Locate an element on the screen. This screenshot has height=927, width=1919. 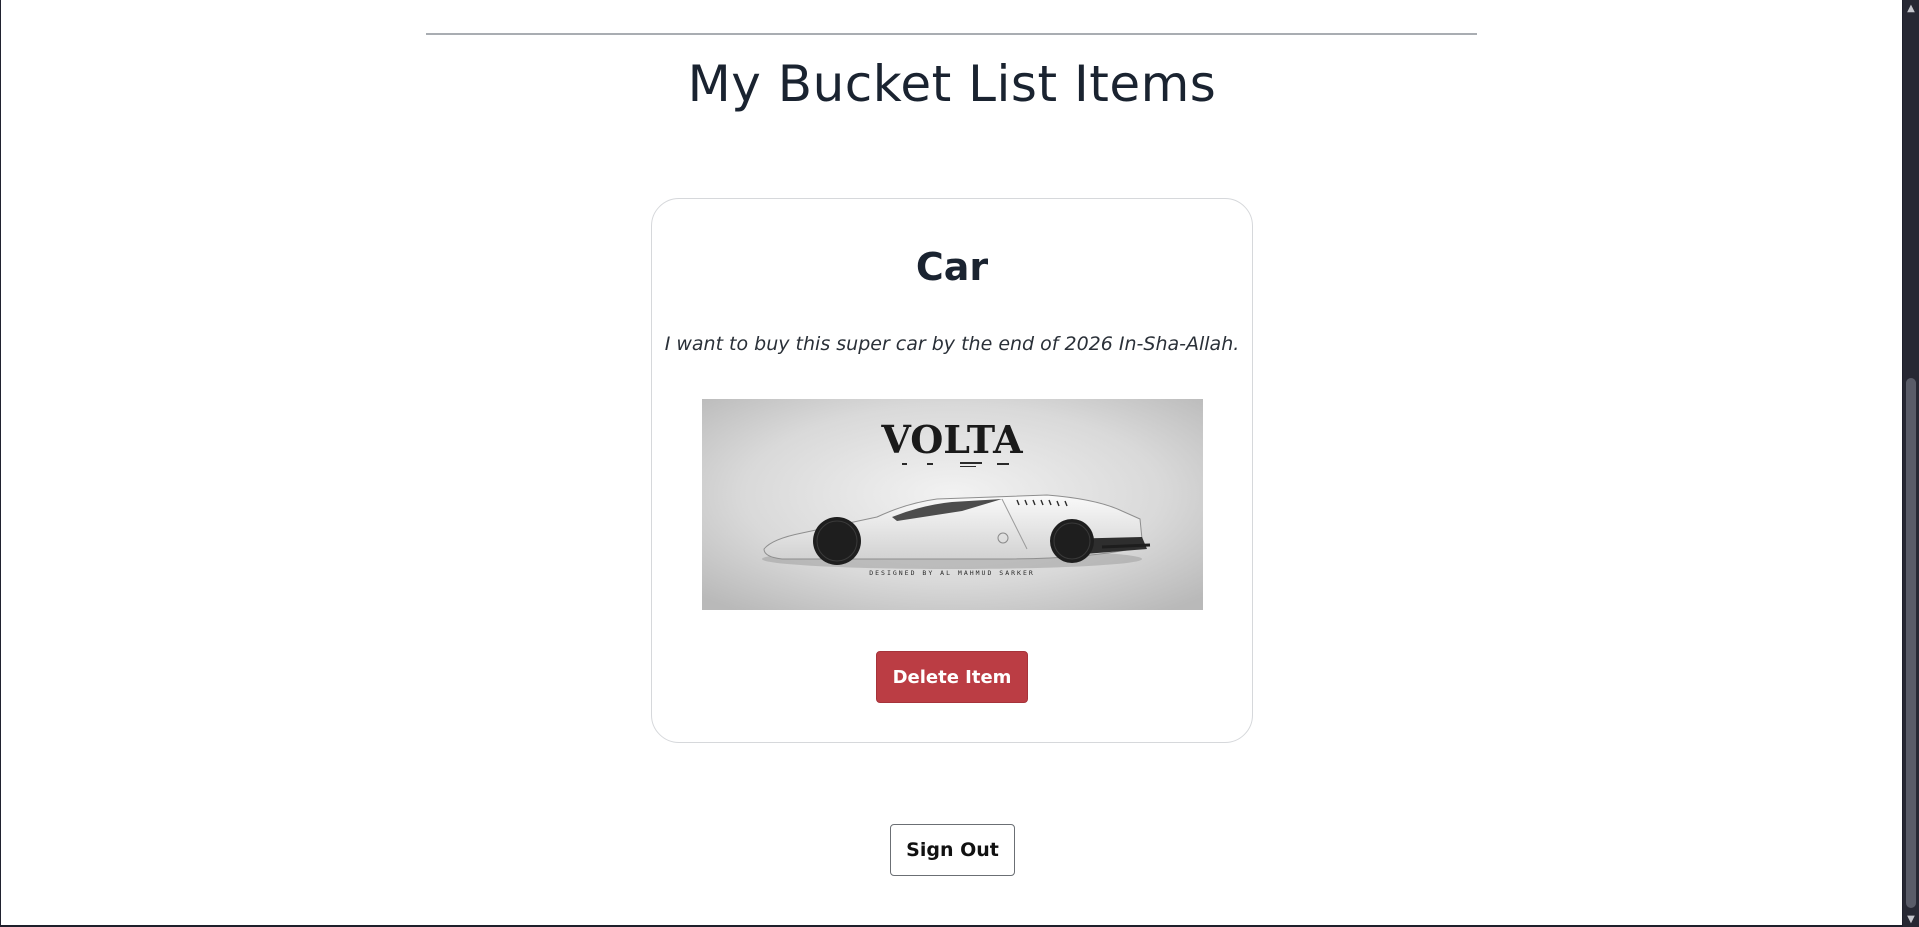
chevron-down-icon: ▼ is located at coordinates (1911, 919).